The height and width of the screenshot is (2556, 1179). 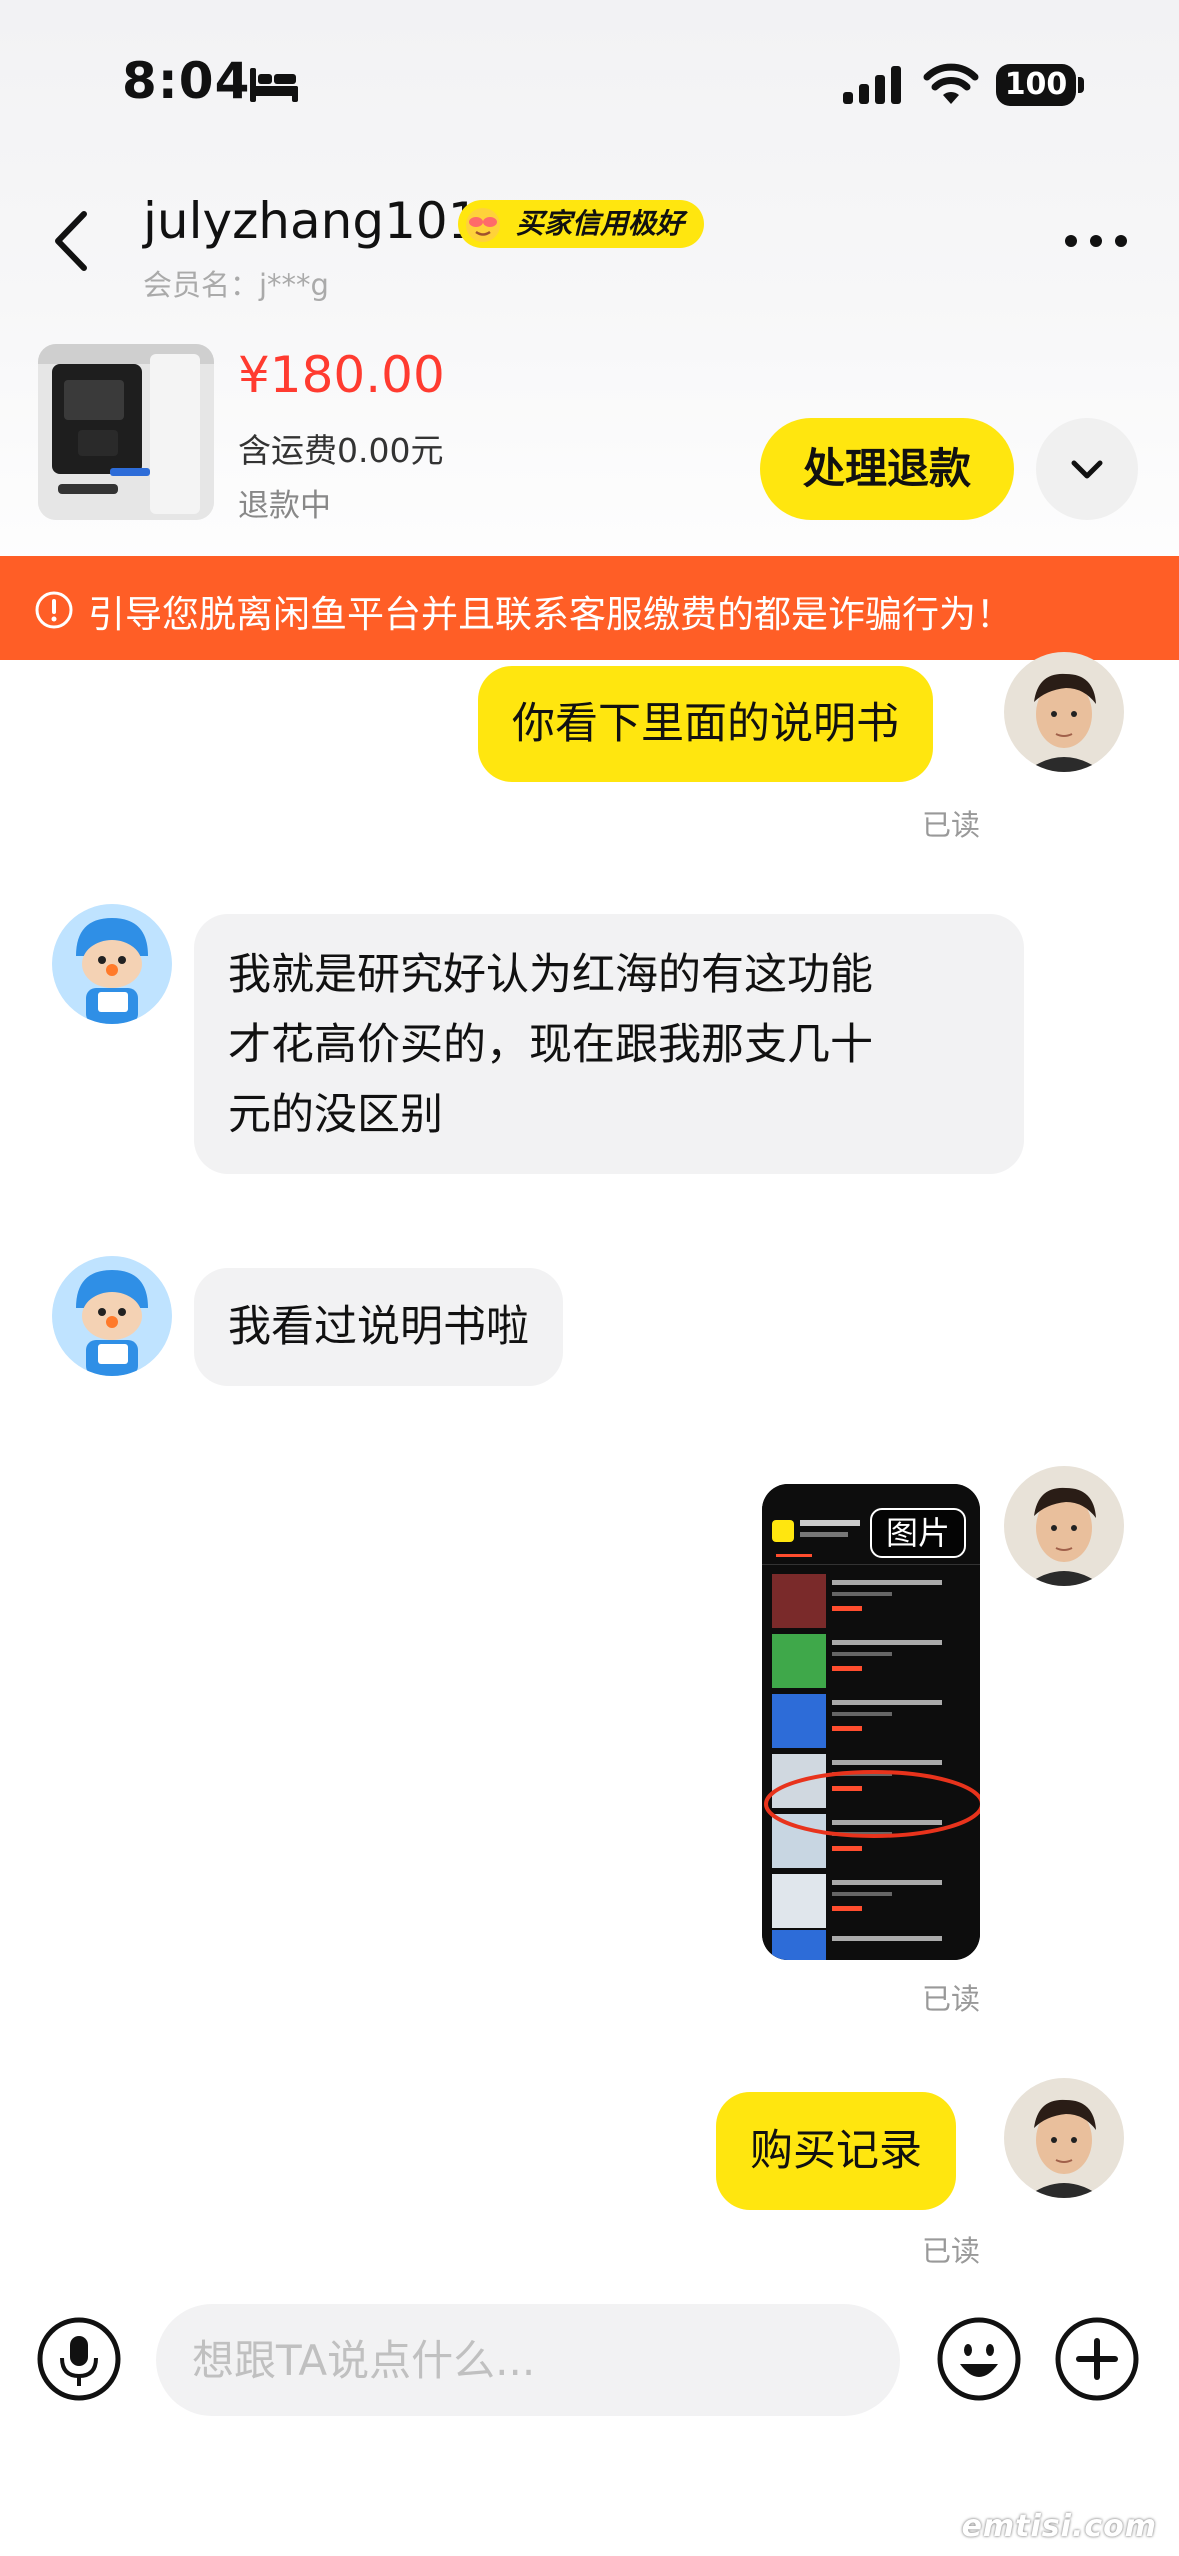 I want to click on message-line: 元的没区别, so click(x=335, y=1115).